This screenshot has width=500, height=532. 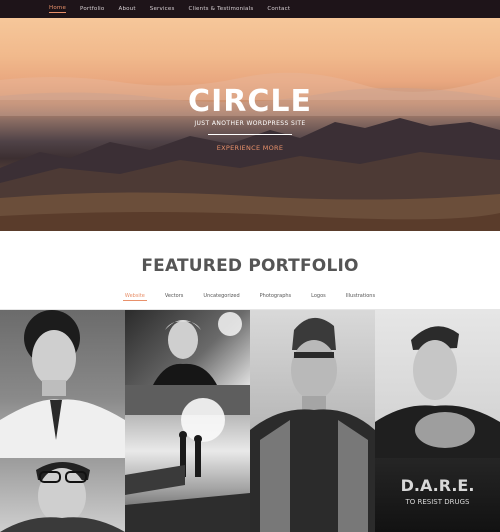 I want to click on dare-text: D.A.R.E., so click(x=437, y=485).